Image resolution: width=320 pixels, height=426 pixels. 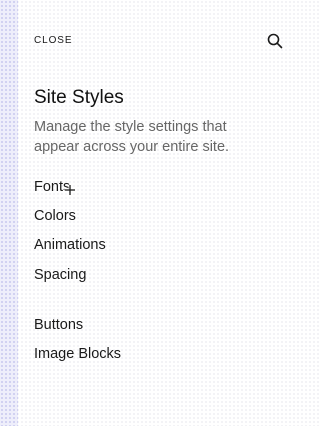 What do you see at coordinates (77, 354) in the screenshot?
I see `nav-item-image-blocks: Image Blocks` at bounding box center [77, 354].